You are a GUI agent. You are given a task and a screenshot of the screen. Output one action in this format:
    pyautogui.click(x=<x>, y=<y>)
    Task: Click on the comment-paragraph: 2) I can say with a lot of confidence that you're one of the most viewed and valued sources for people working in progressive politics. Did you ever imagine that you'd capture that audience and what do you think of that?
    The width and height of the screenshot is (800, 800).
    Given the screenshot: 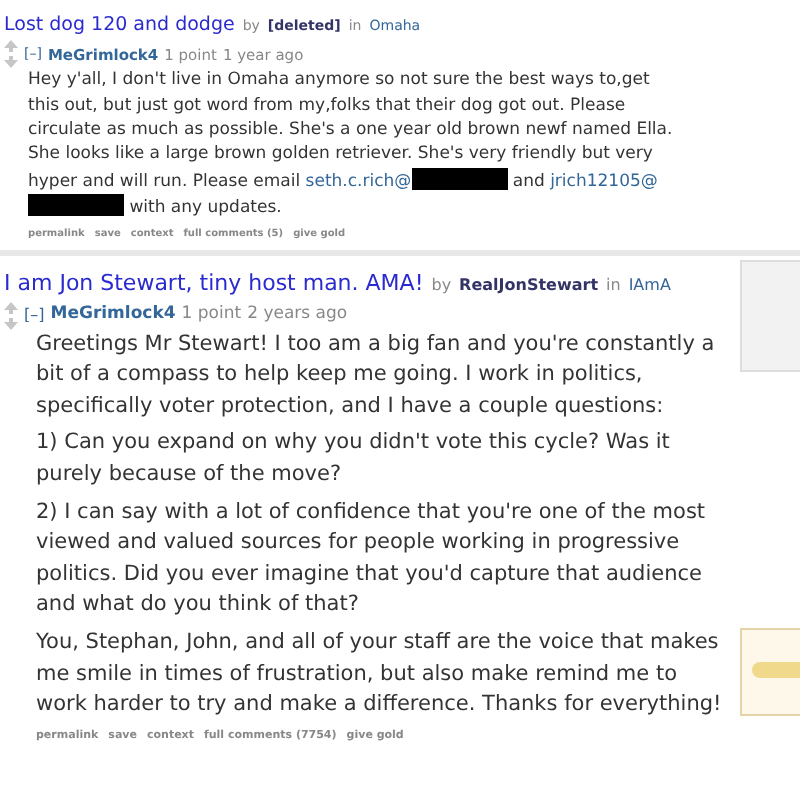 What is the action you would take?
    pyautogui.click(x=372, y=559)
    